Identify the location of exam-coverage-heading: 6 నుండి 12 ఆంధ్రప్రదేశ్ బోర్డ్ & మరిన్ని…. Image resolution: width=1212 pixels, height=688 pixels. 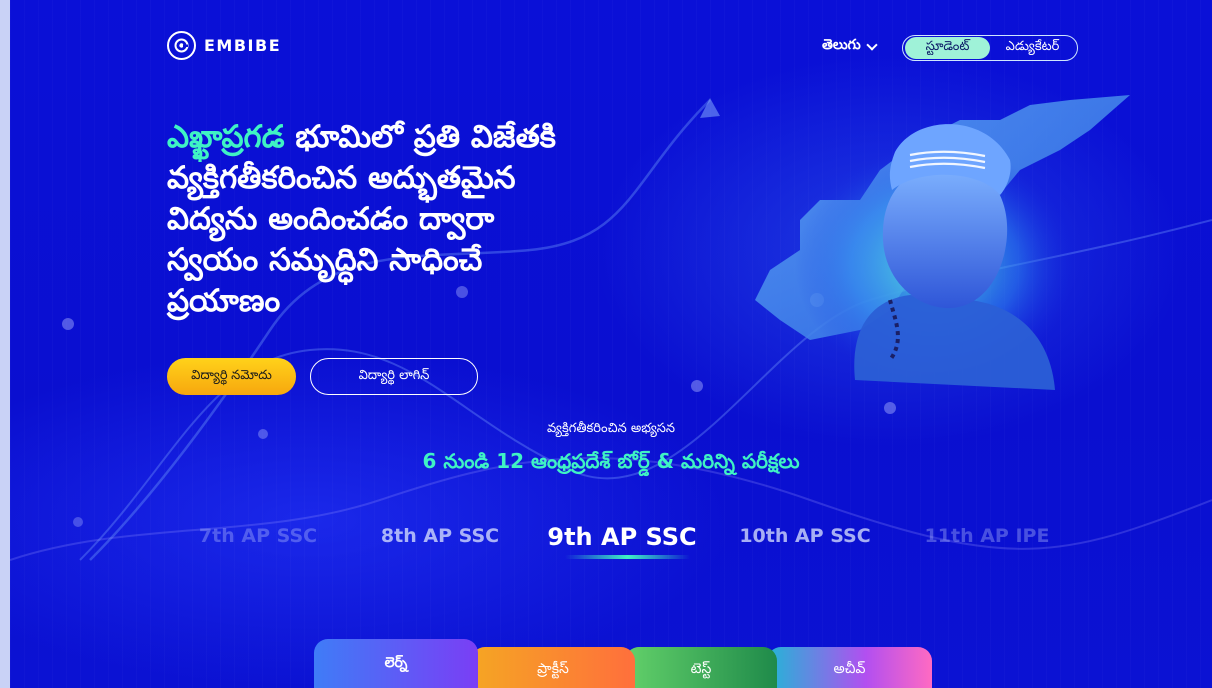
(611, 461).